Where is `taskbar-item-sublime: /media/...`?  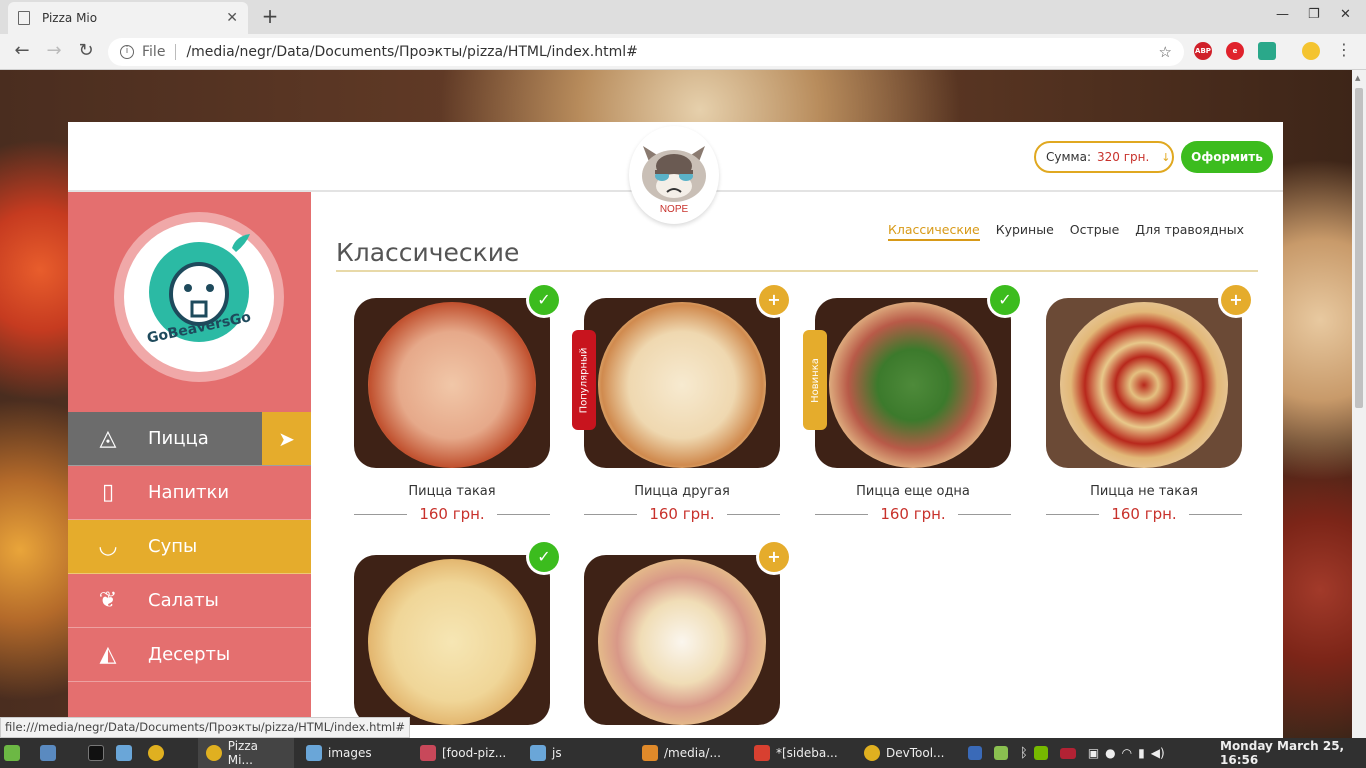
taskbar-item-sublime: /media/... is located at coordinates (681, 753).